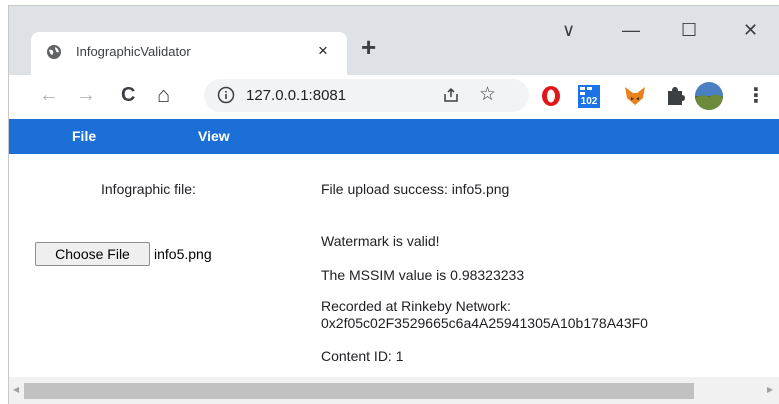 This screenshot has width=779, height=404. I want to click on maximize-icon: ☐, so click(689, 30).